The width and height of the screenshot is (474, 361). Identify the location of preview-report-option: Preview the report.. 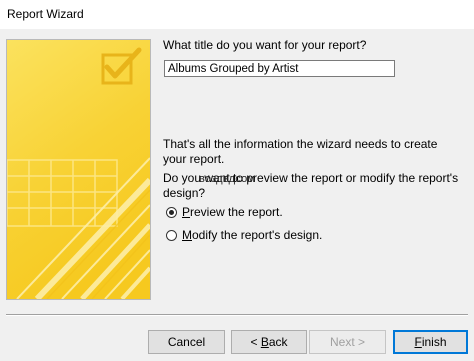
(224, 212).